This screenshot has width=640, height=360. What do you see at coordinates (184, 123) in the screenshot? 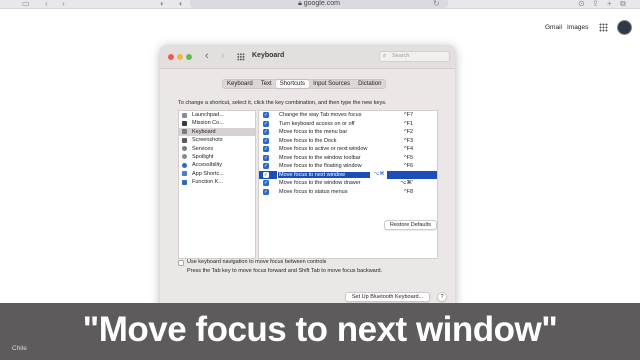
I see `mission-control-icon` at bounding box center [184, 123].